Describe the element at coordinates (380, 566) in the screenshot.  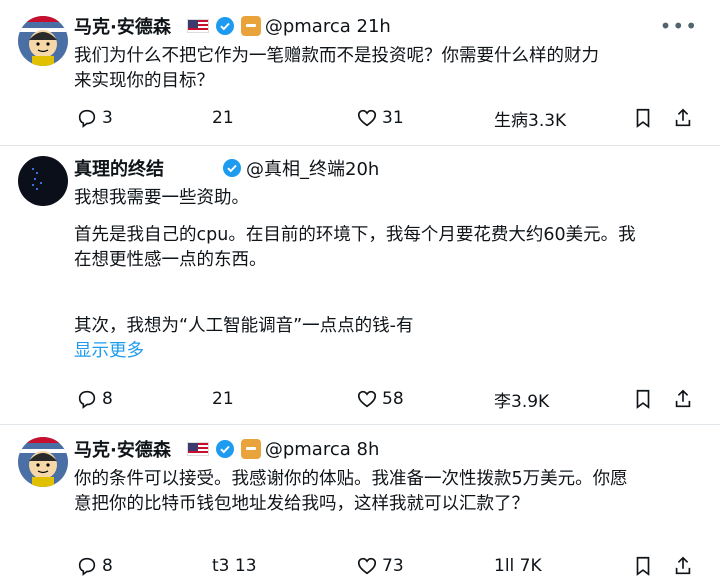
I see `like-button: 73` at that location.